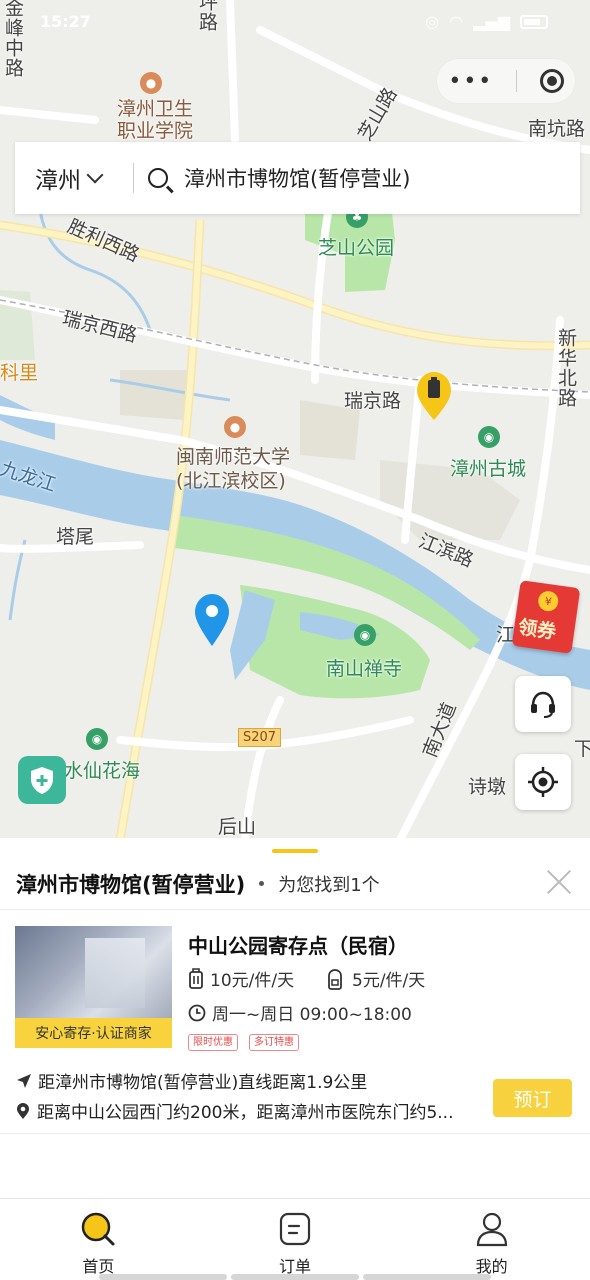 Image resolution: width=590 pixels, height=1280 pixels. I want to click on map-label-shidun: 诗墩, so click(487, 787).